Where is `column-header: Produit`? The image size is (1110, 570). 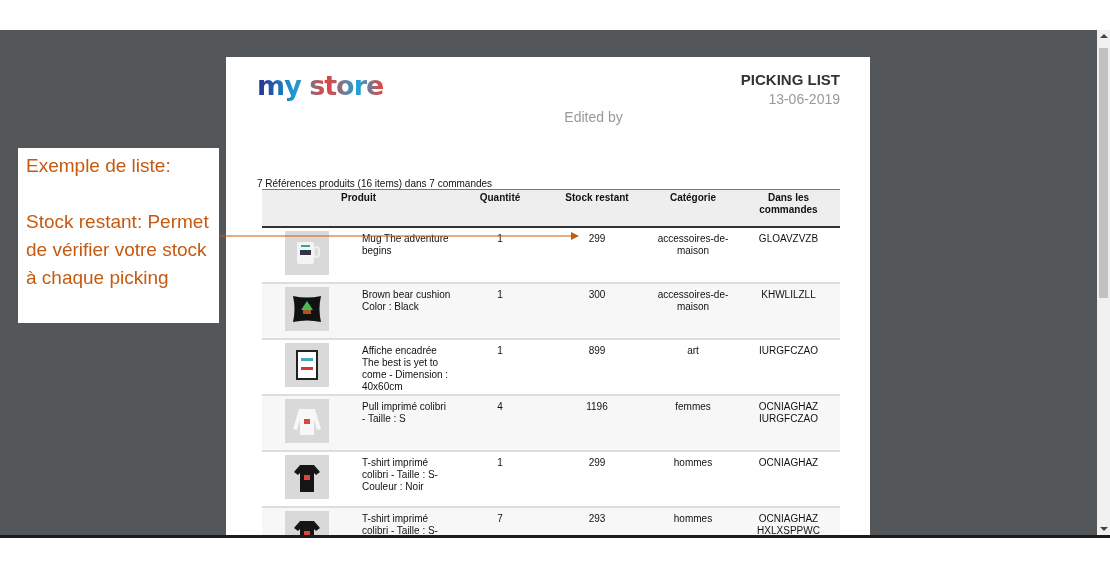 column-header: Produit is located at coordinates (358, 208).